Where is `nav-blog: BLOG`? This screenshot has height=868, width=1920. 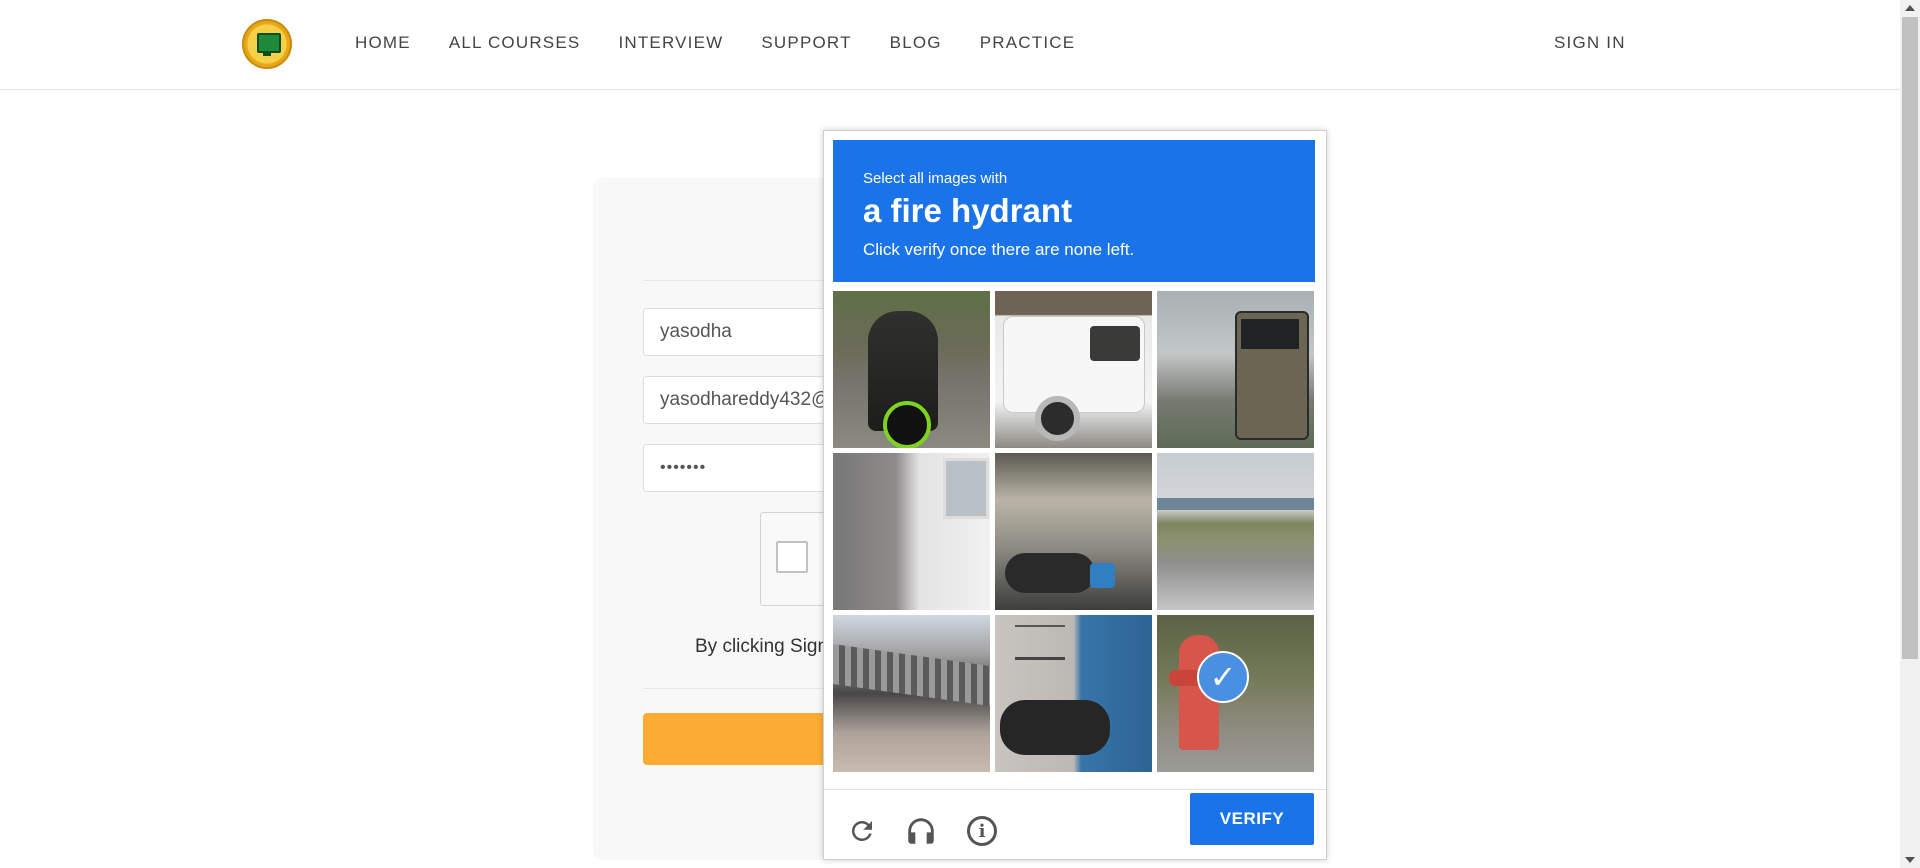 nav-blog: BLOG is located at coordinates (916, 43).